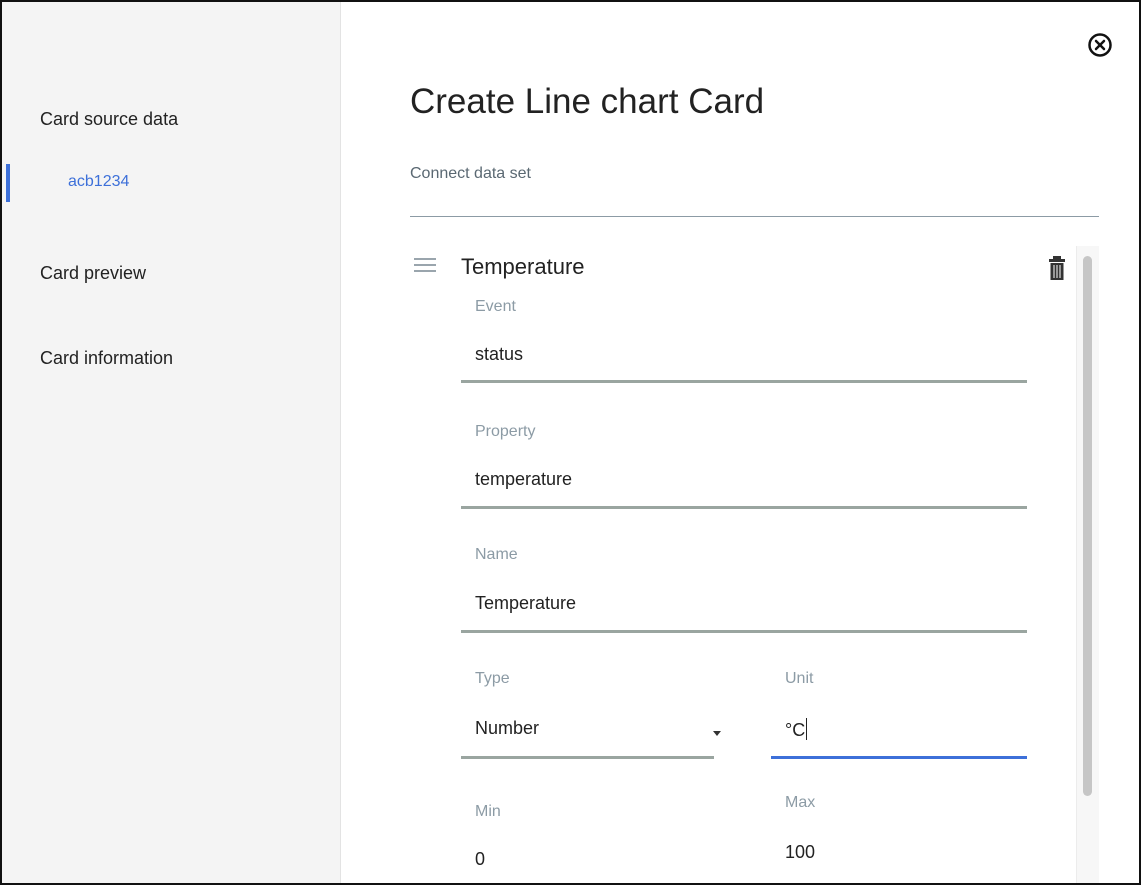  What do you see at coordinates (109, 119) in the screenshot?
I see `sidebar-item-card-source-data: Card source data` at bounding box center [109, 119].